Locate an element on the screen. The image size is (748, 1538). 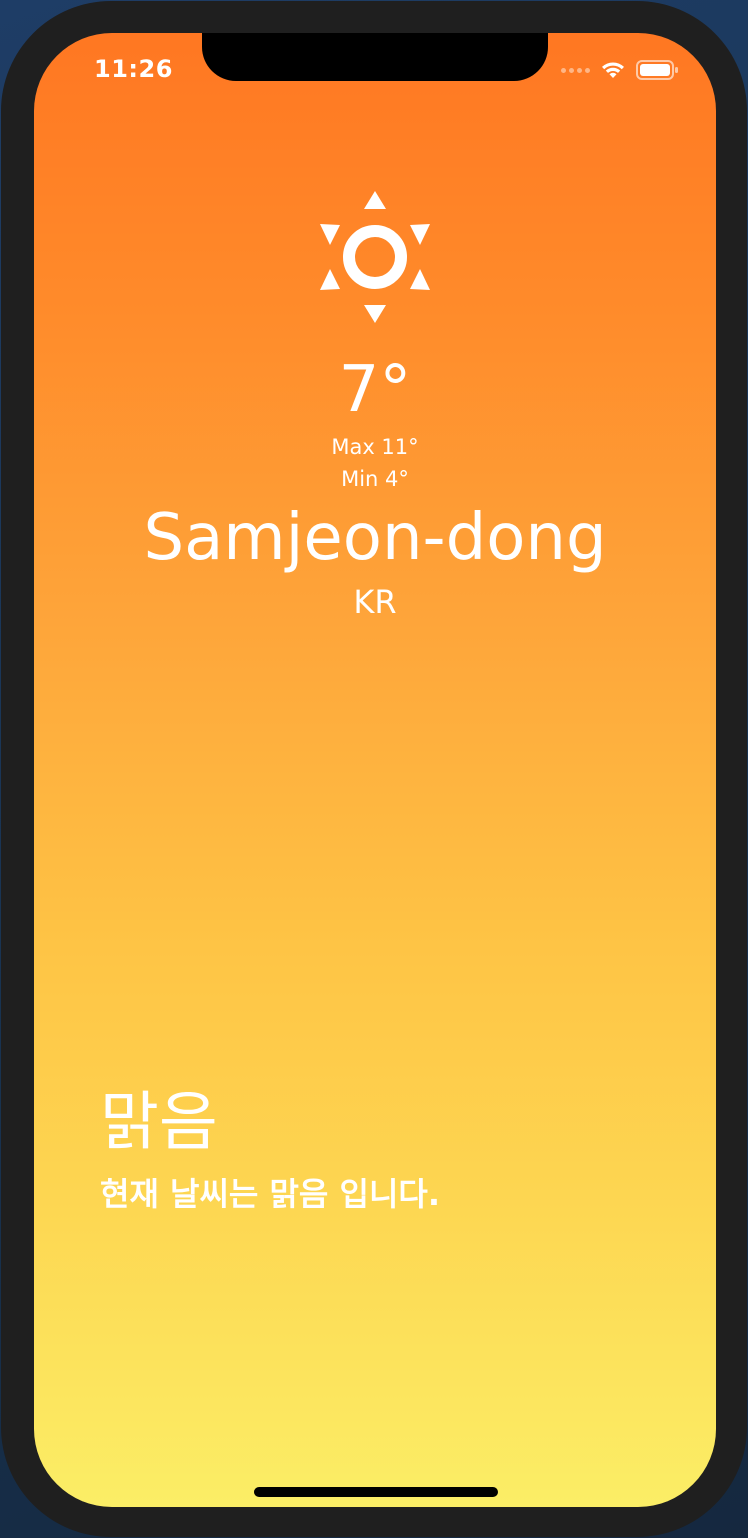
status-time: 11:26 is located at coordinates (133, 69).